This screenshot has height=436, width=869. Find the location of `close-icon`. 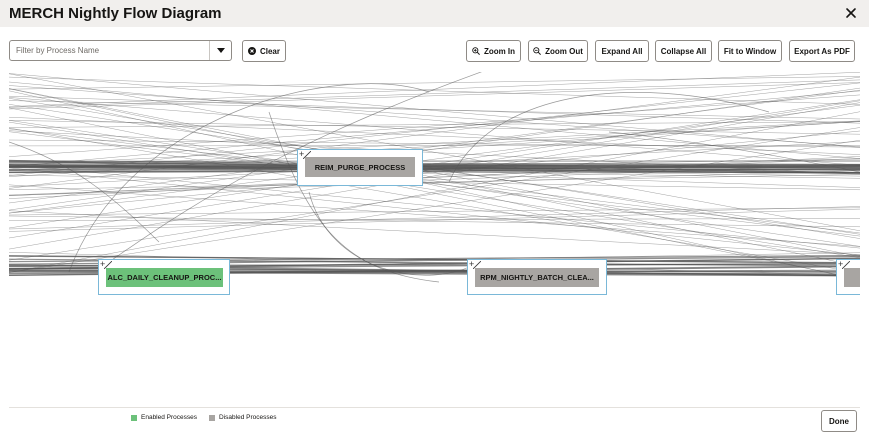

close-icon is located at coordinates (851, 13).